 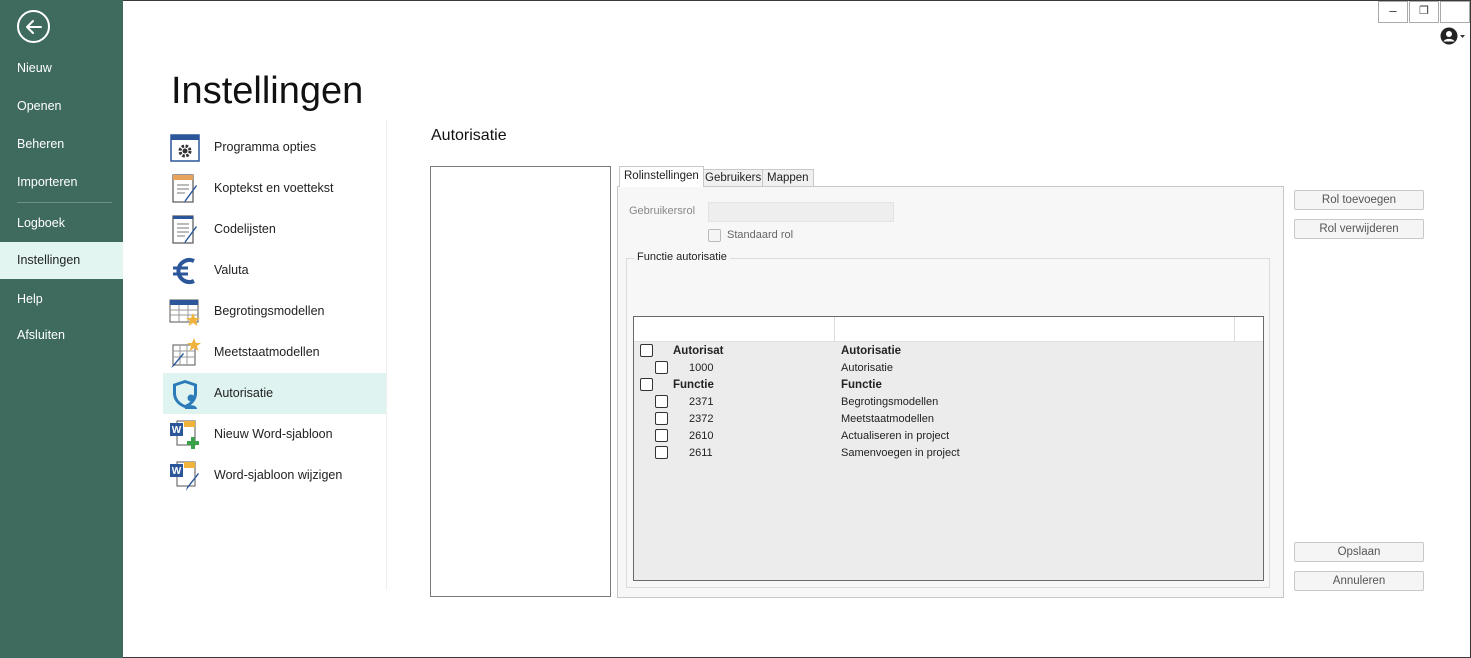 What do you see at coordinates (701, 402) in the screenshot?
I see `row-code: 2371` at bounding box center [701, 402].